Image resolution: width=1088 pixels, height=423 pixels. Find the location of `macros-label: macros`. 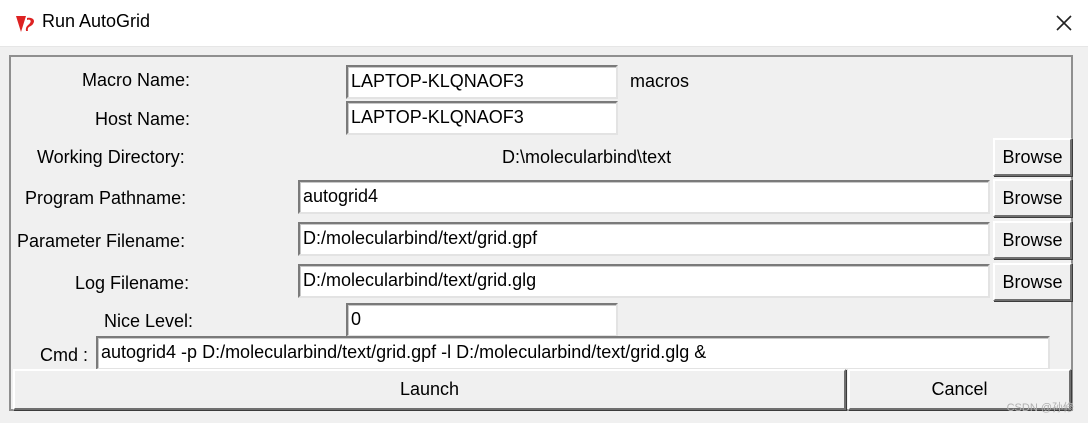

macros-label: macros is located at coordinates (660, 81).